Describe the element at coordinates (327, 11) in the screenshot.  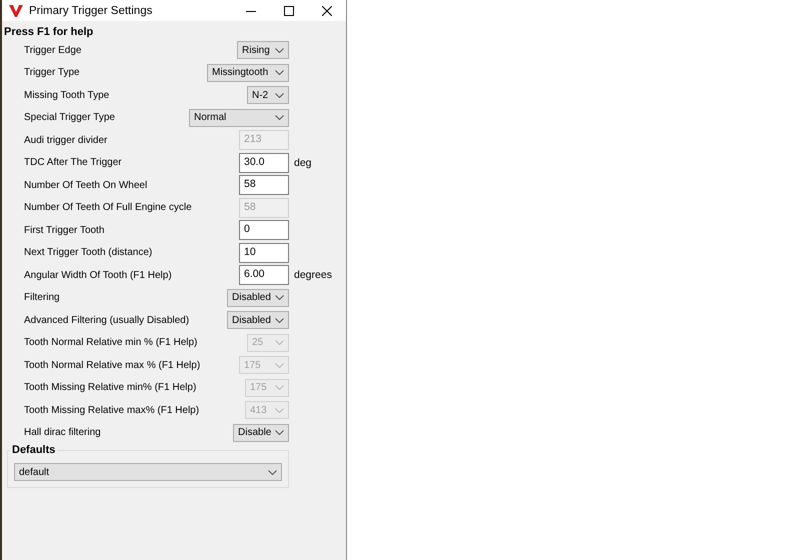
I see `close-icon` at that location.